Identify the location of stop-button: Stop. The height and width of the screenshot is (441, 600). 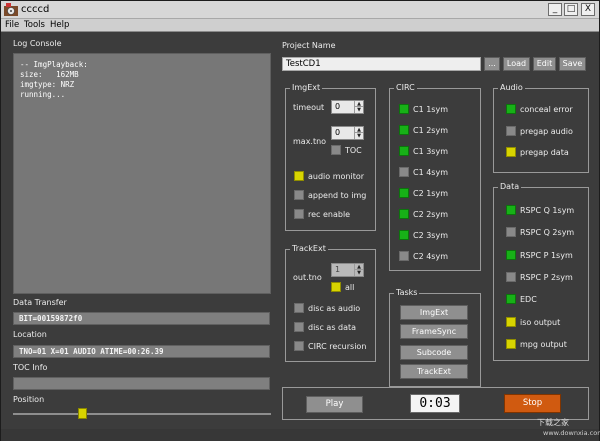
(532, 403).